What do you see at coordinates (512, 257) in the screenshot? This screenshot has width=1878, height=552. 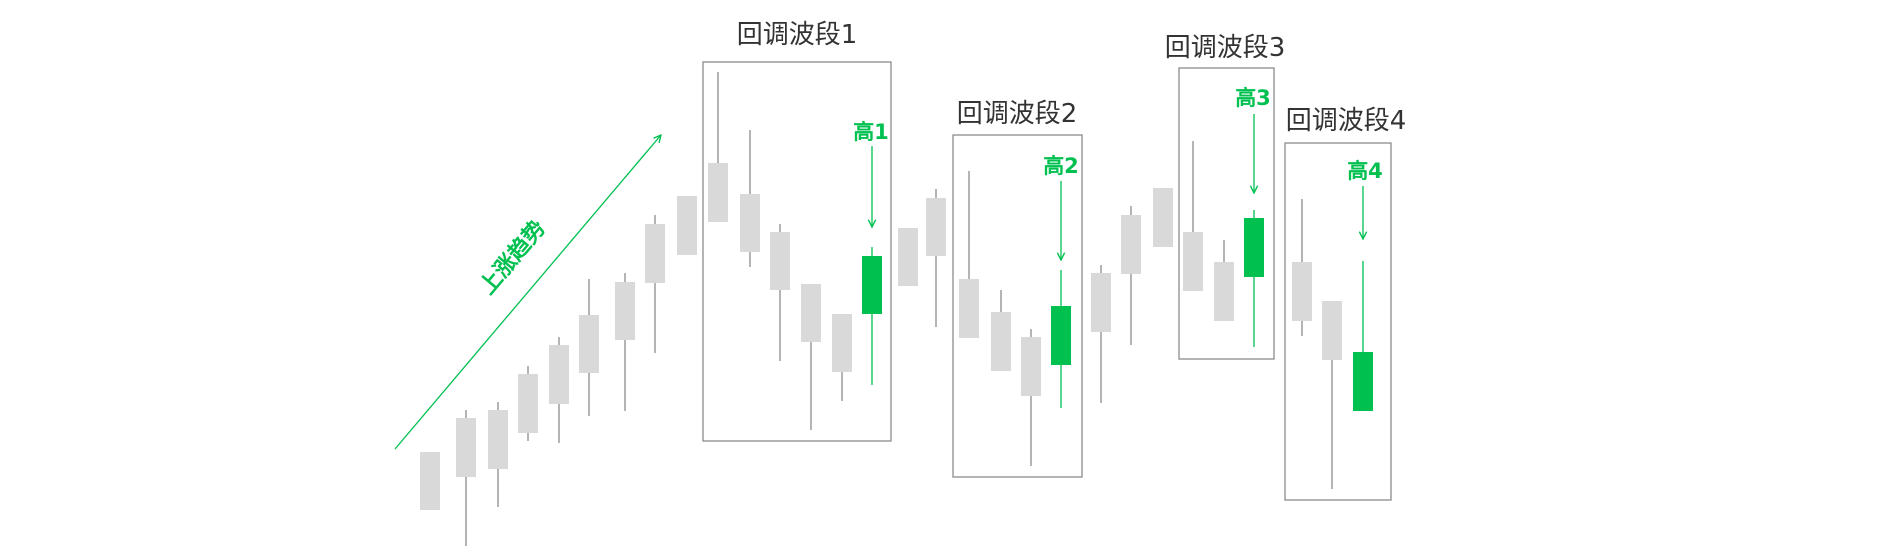 I see `uptrend-label: 上涨趋势` at bounding box center [512, 257].